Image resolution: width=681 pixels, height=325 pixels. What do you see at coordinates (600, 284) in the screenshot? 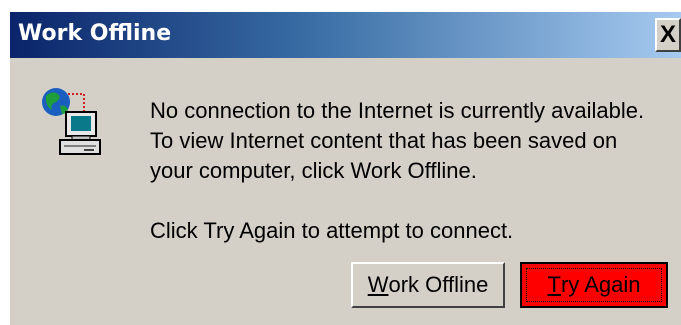
I see `button-label: ry Again` at bounding box center [600, 284].